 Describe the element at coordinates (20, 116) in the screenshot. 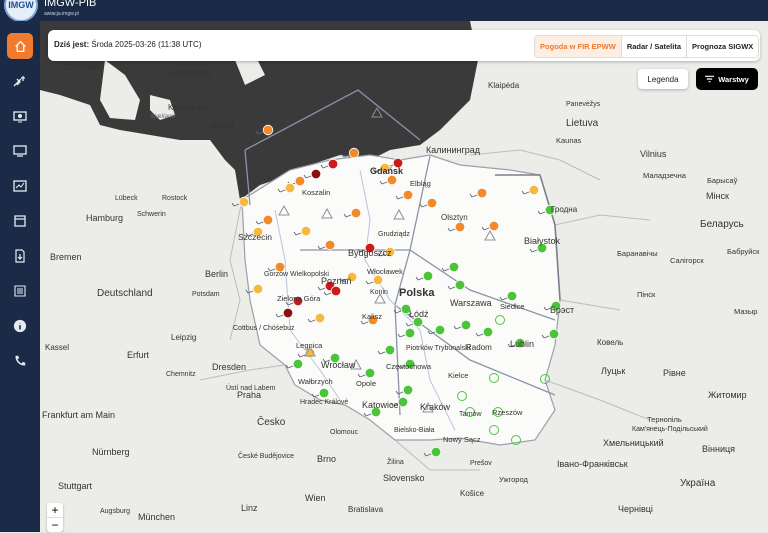

I see `radar-display-icon` at that location.